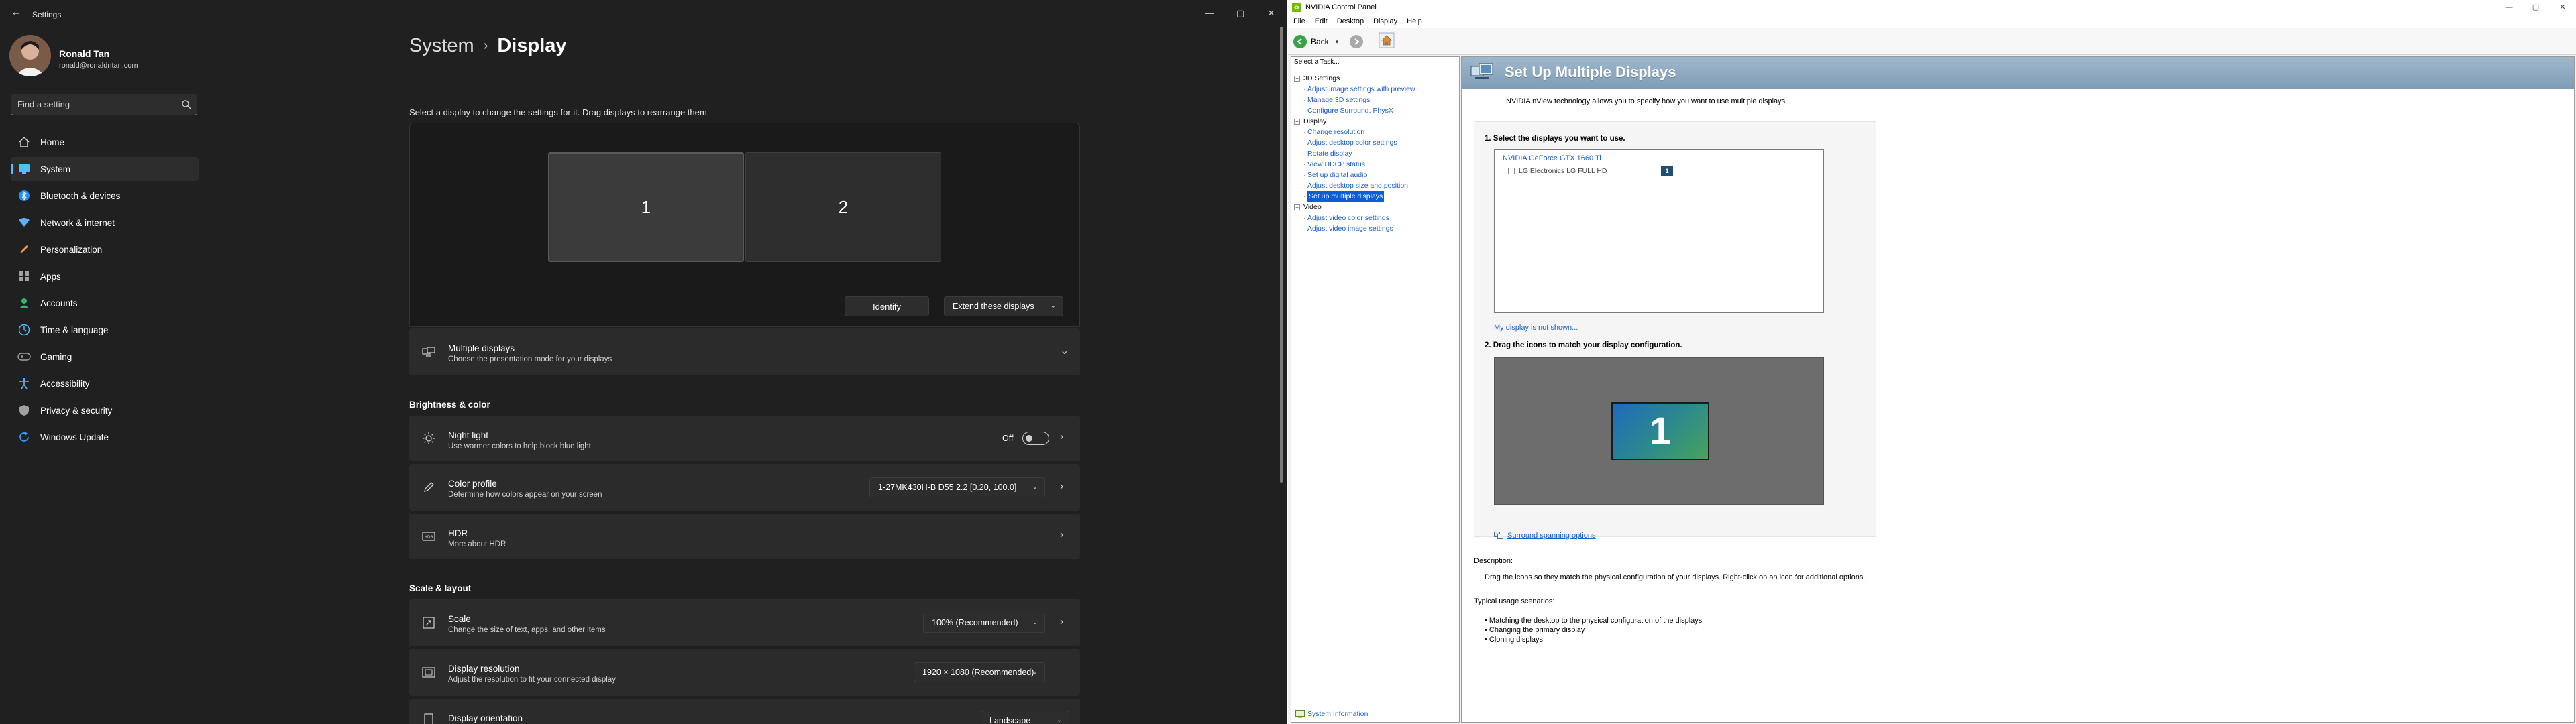 This screenshot has width=2576, height=724. I want to click on display-resolution-dropdown: 1920 × 1080 (Recommended) ⌄, so click(979, 672).